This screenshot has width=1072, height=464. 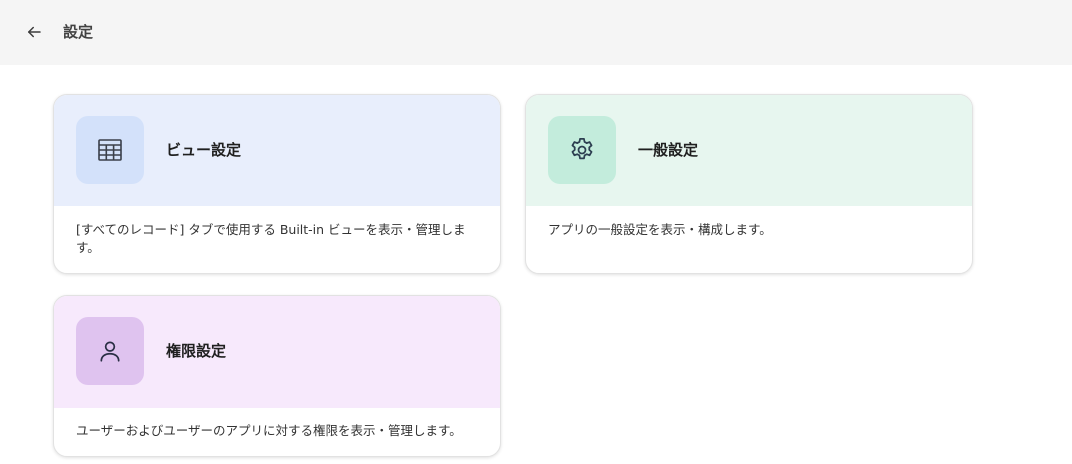 I want to click on card-title: ビュー設定, so click(x=204, y=150).